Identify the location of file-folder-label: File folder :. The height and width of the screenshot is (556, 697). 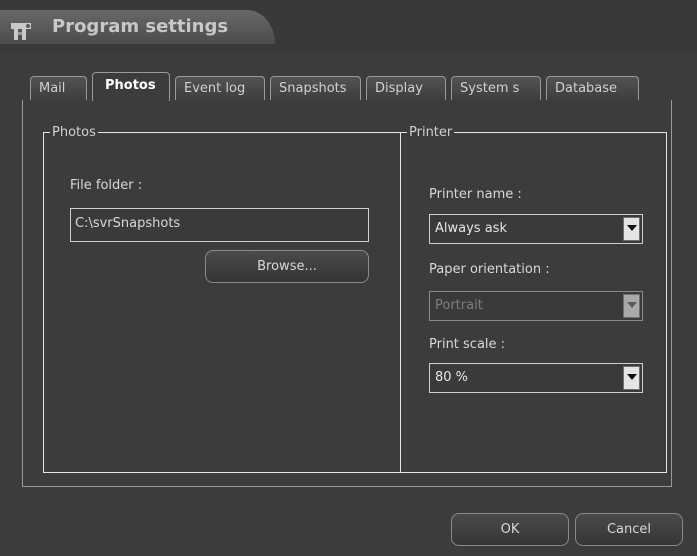
(106, 185).